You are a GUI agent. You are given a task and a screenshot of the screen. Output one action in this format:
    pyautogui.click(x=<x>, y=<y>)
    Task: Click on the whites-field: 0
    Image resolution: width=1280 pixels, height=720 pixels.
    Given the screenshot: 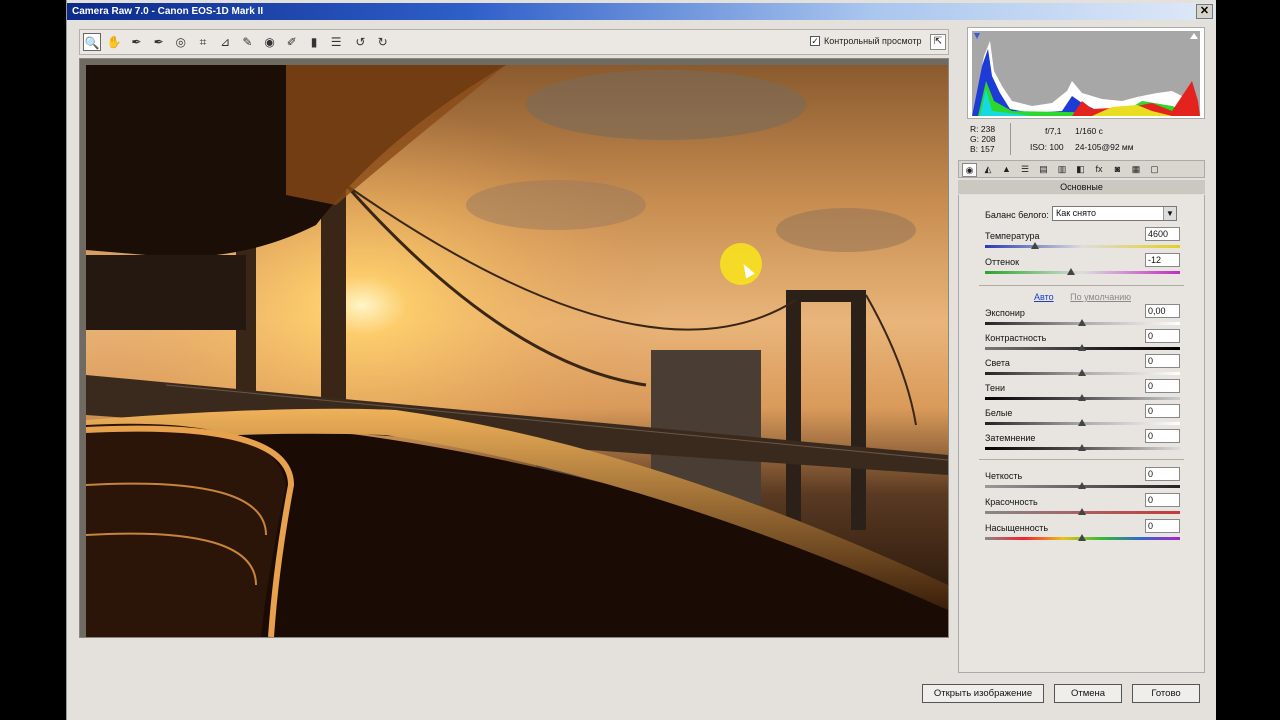 What is the action you would take?
    pyautogui.click(x=1162, y=411)
    